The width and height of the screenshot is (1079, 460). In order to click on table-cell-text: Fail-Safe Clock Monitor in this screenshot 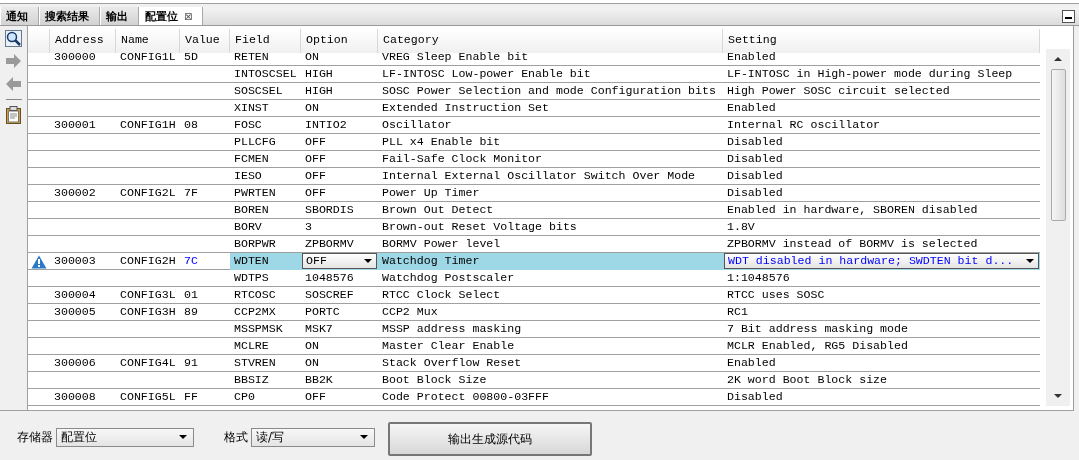, I will do `click(462, 159)`.